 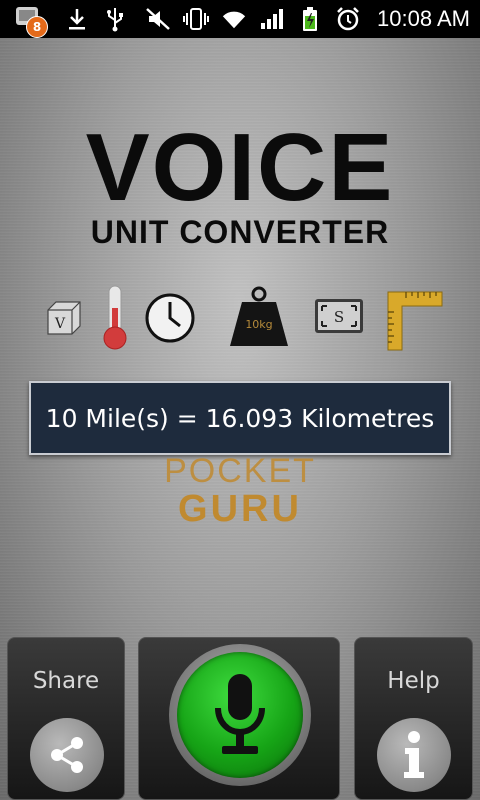 I want to click on info-icon, so click(x=414, y=755).